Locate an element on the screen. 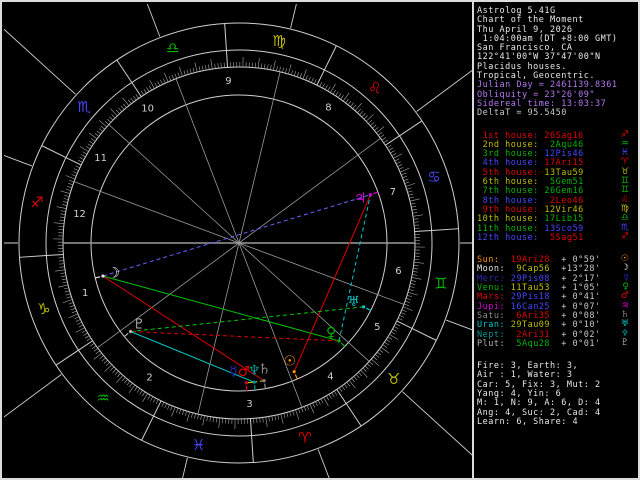 This screenshot has height=480, width=640. planet-tick-moon is located at coordinates (98, 277).